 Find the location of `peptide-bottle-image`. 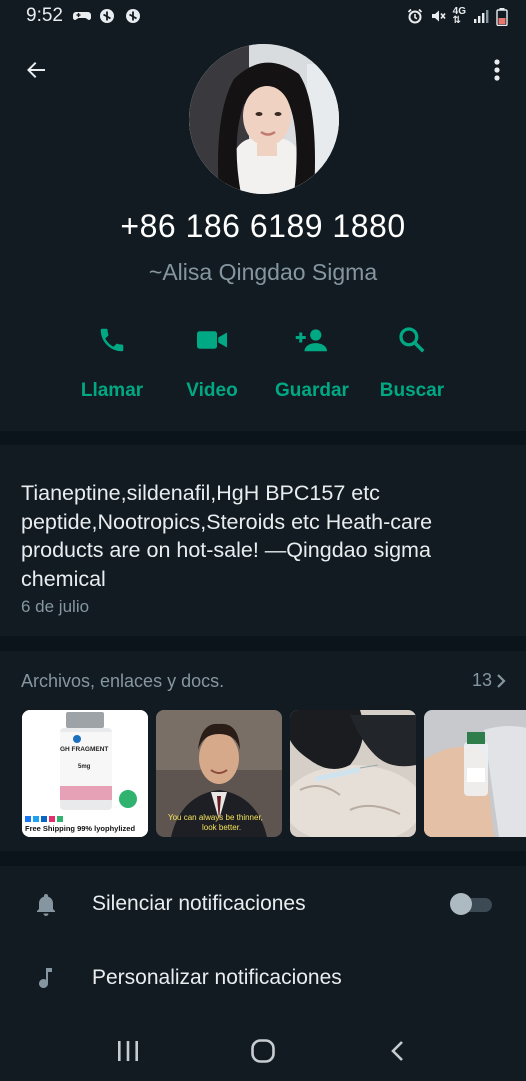

peptide-bottle-image is located at coordinates (85, 773).